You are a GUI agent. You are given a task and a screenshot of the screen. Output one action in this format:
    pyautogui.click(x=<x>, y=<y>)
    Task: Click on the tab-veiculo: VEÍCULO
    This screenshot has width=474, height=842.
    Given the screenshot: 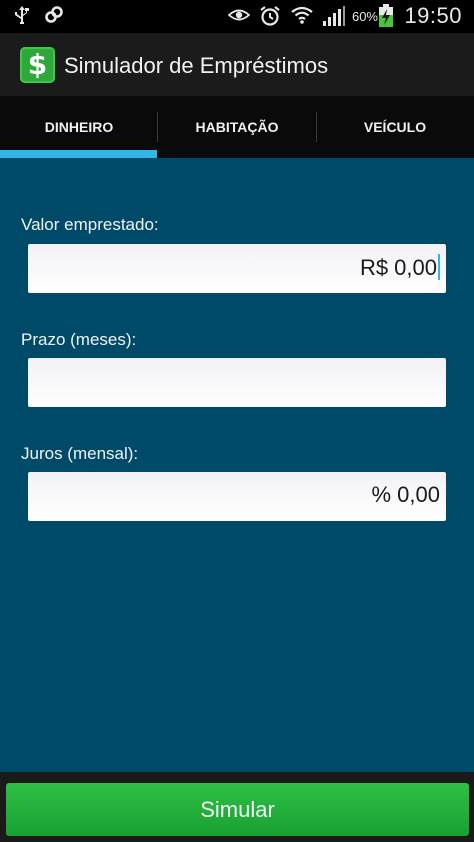 What is the action you would take?
    pyautogui.click(x=395, y=127)
    